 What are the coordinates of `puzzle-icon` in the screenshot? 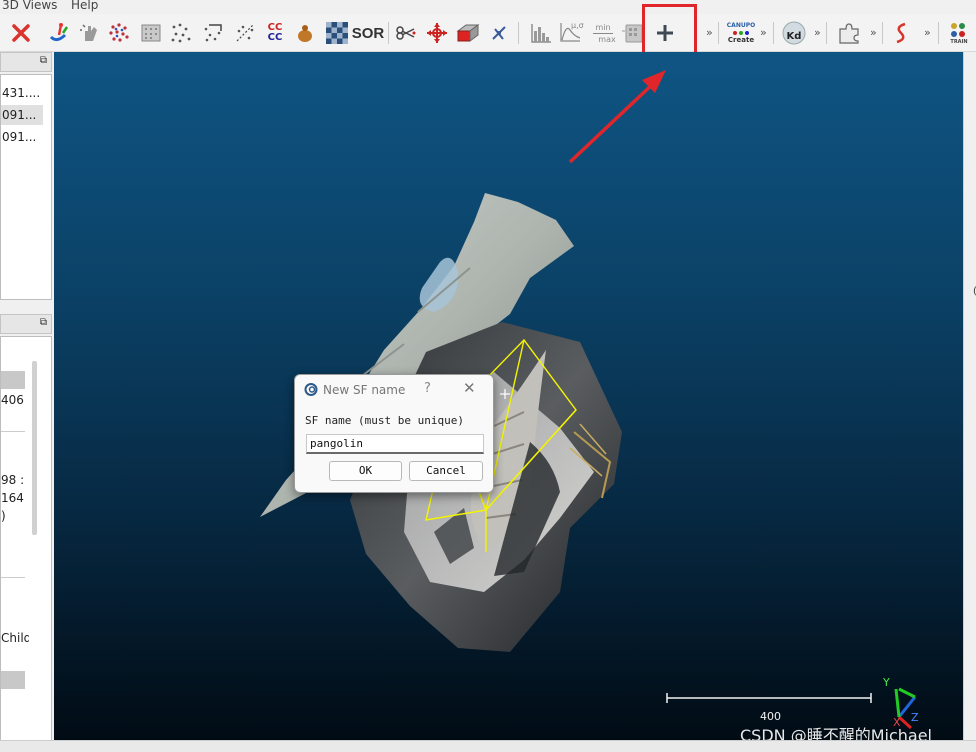 It's located at (849, 33).